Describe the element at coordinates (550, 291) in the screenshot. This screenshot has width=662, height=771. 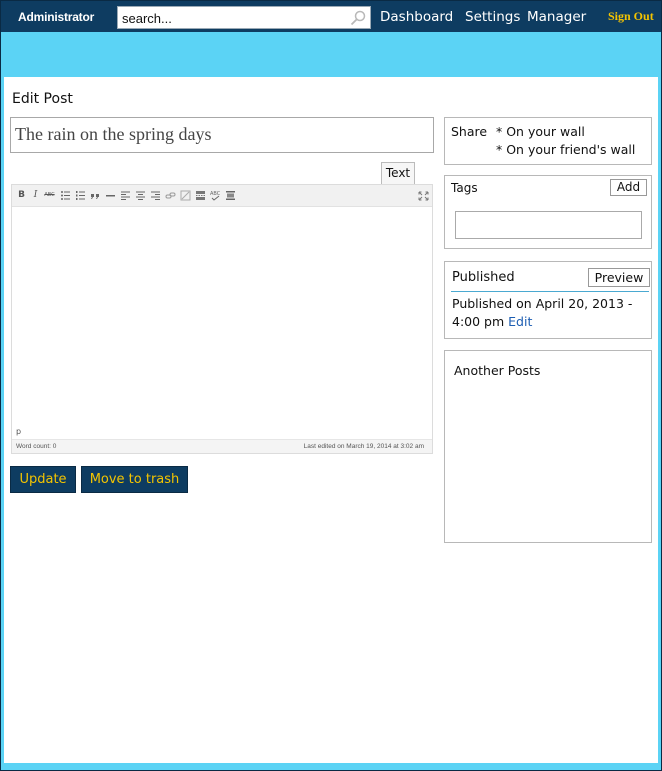
I see `published-divider` at that location.